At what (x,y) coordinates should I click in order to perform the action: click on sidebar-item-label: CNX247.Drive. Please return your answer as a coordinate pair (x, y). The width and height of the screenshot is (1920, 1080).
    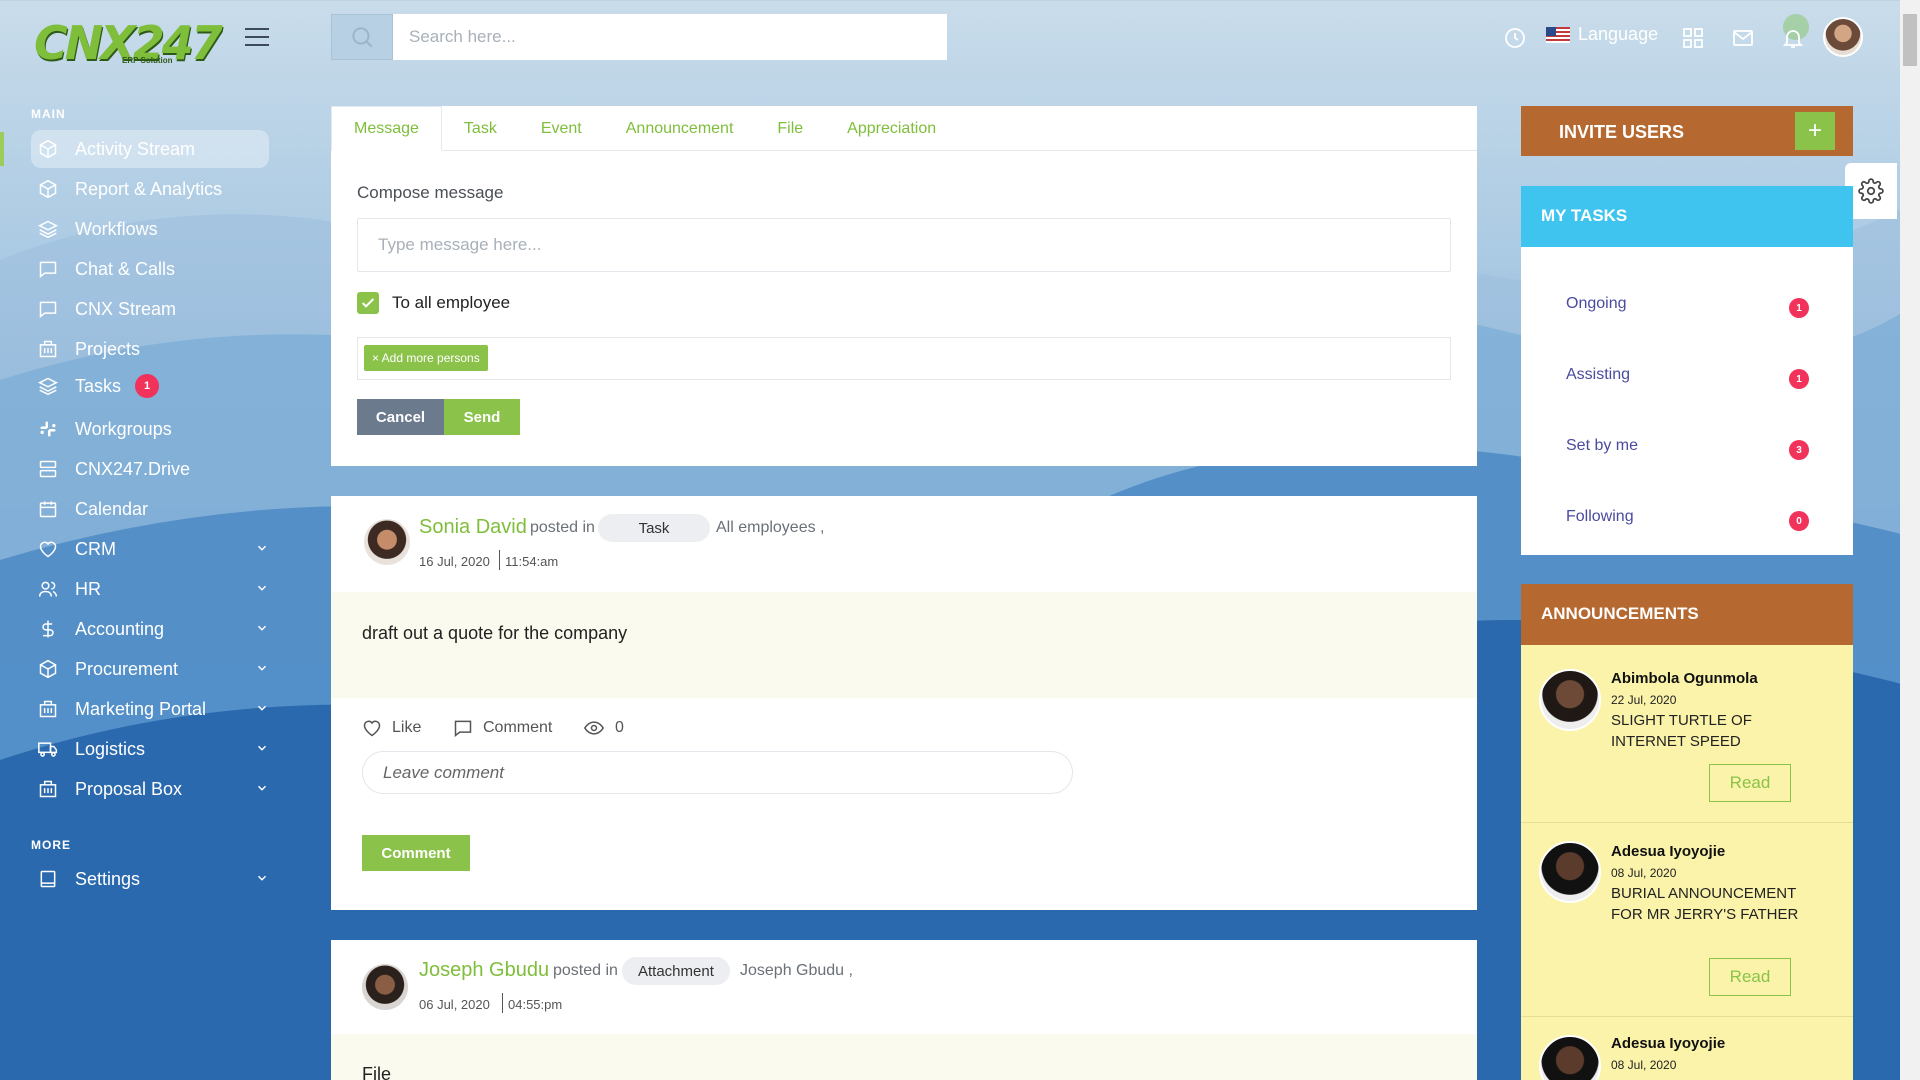
    Looking at the image, I should click on (133, 468).